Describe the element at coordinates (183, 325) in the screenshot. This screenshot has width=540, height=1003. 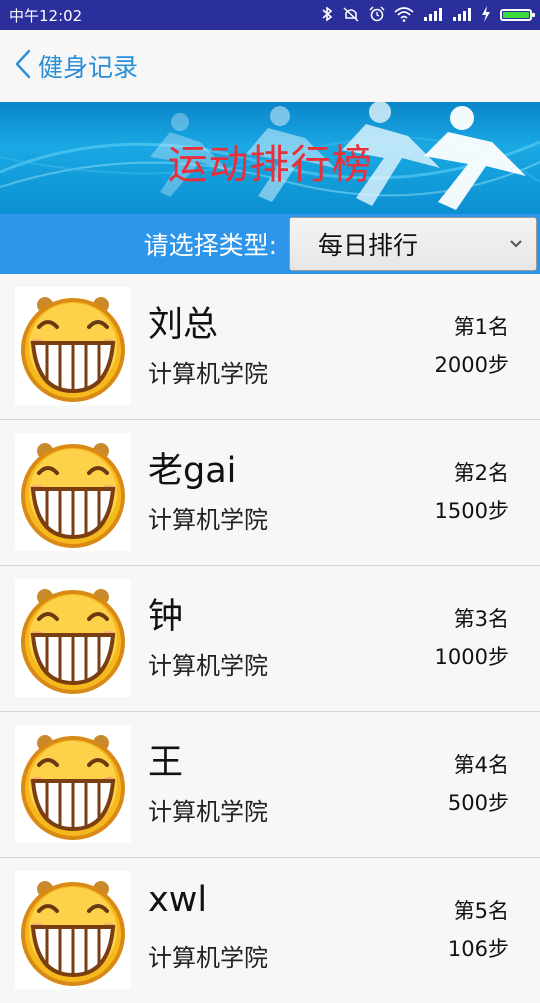
I see `user-name: 刘总` at that location.